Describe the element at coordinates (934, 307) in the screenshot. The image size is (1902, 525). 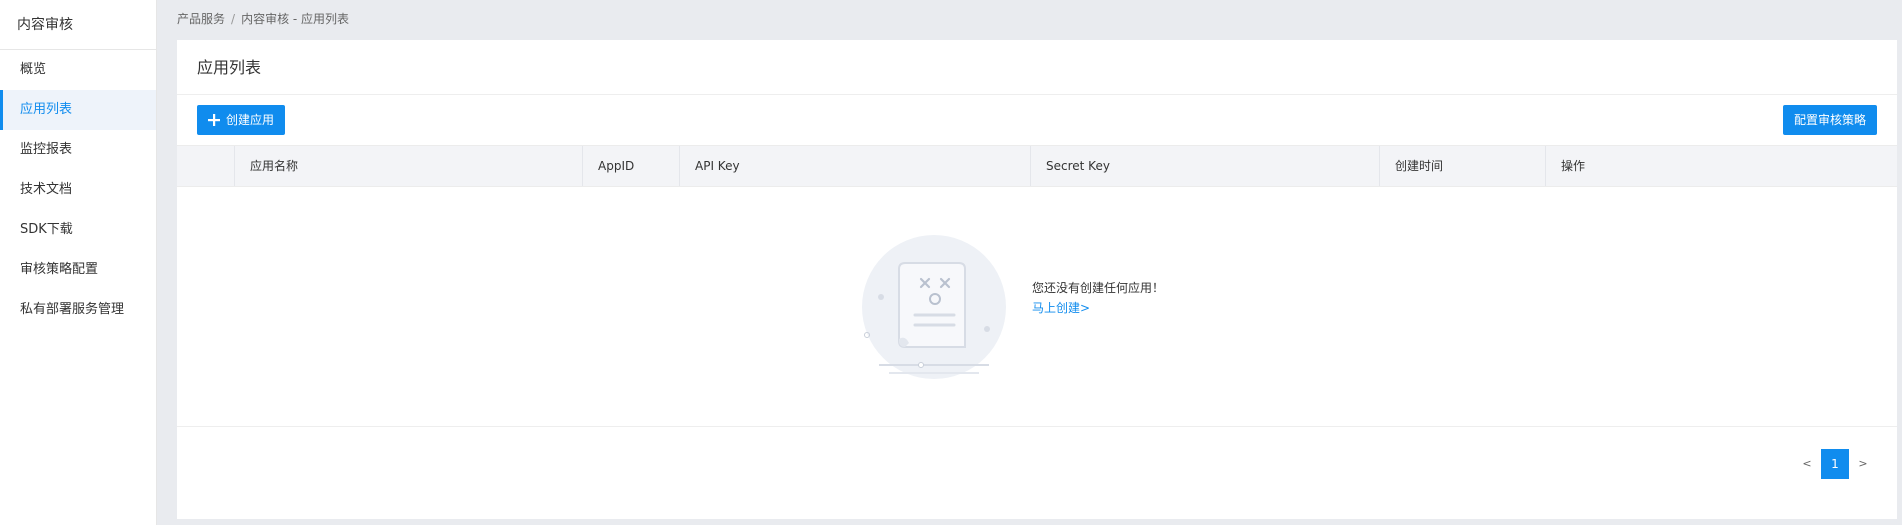
I see `empty-document-icon` at that location.